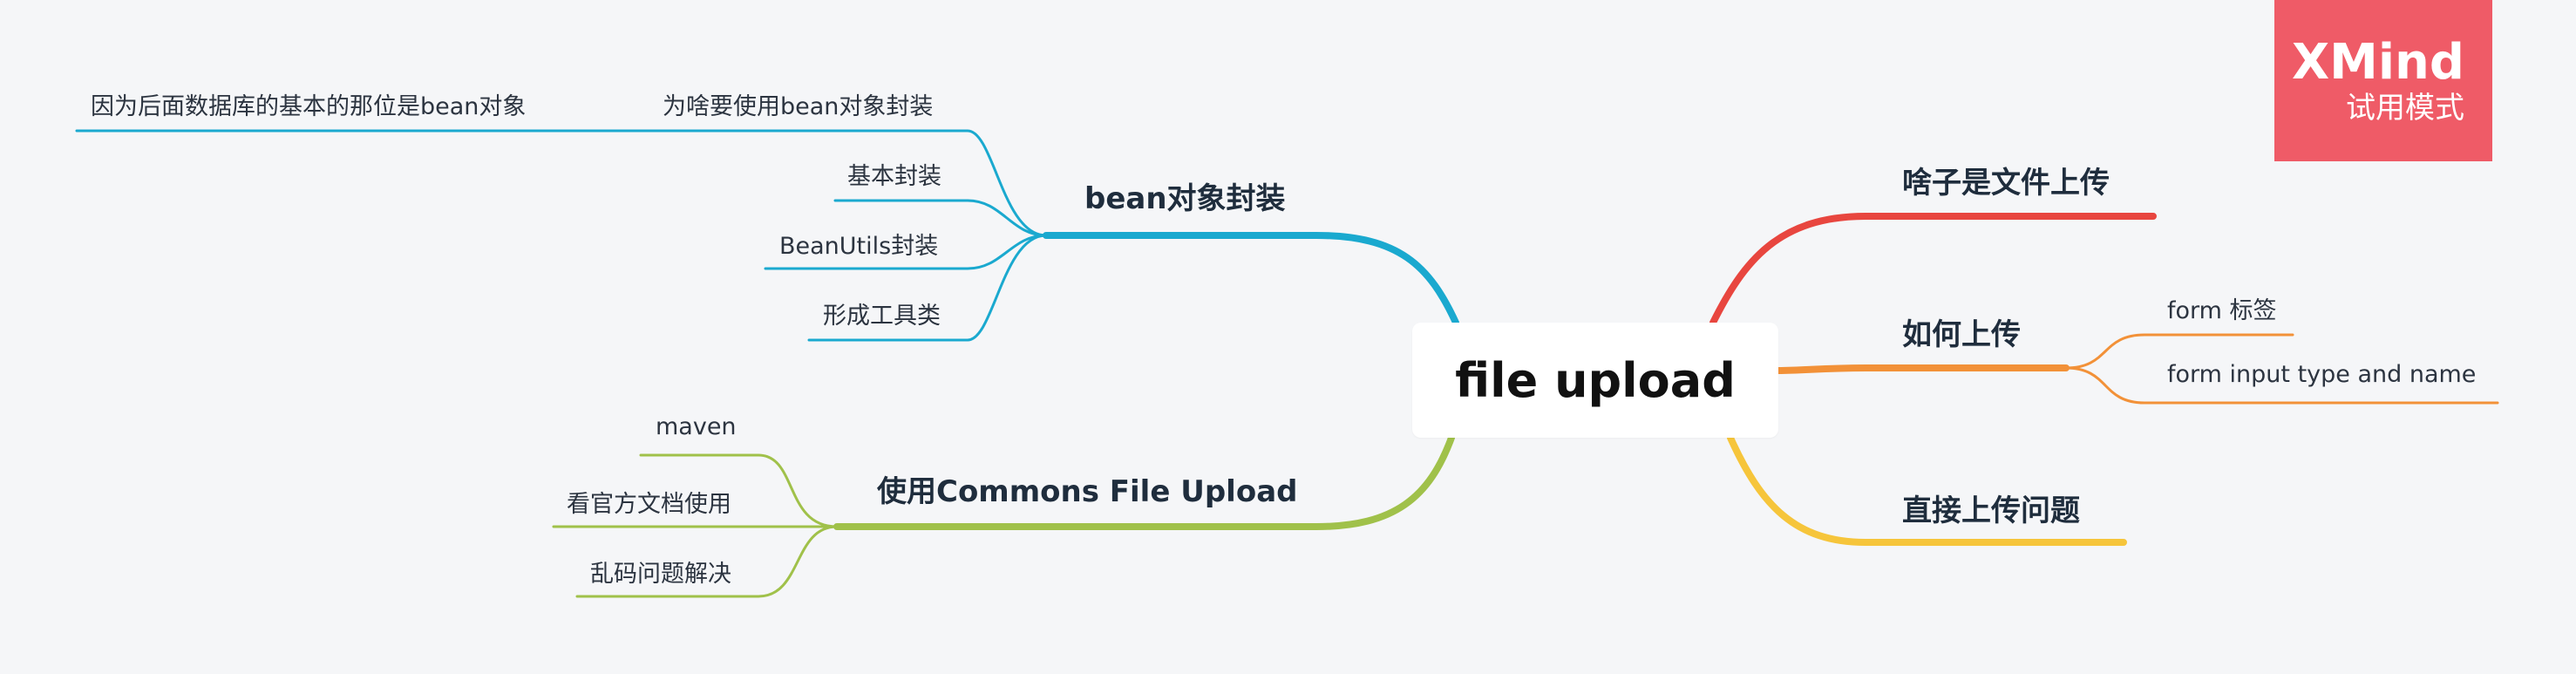 The height and width of the screenshot is (674, 2576). I want to click on root-topic: file upload, so click(1595, 380).